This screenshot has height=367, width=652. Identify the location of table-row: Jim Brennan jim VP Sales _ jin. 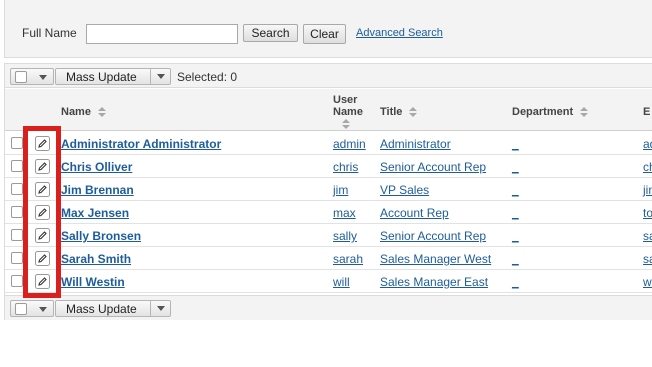
(328, 189).